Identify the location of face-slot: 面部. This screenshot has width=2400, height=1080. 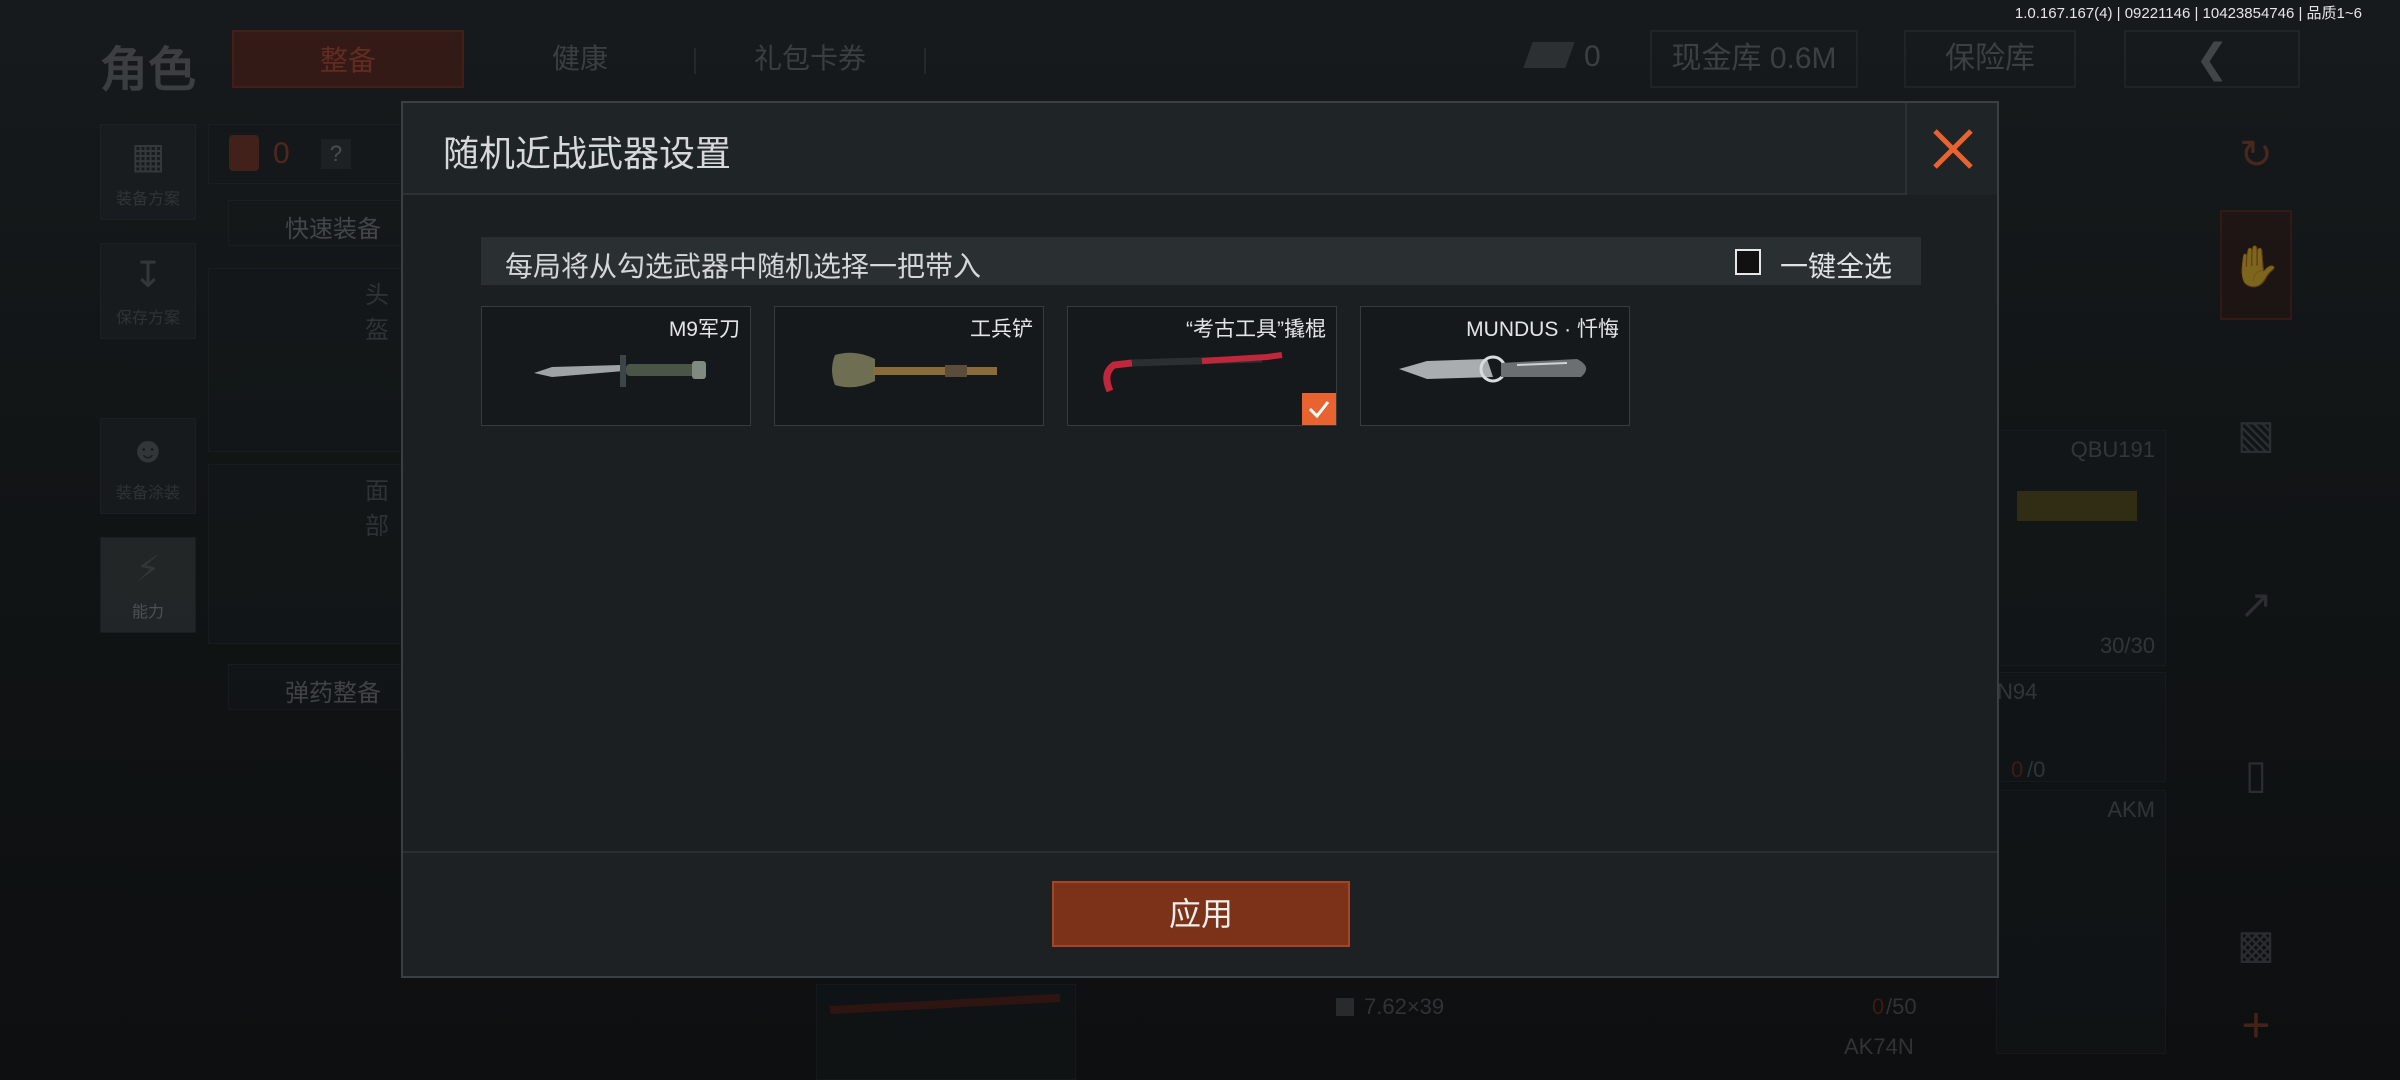
(308, 554).